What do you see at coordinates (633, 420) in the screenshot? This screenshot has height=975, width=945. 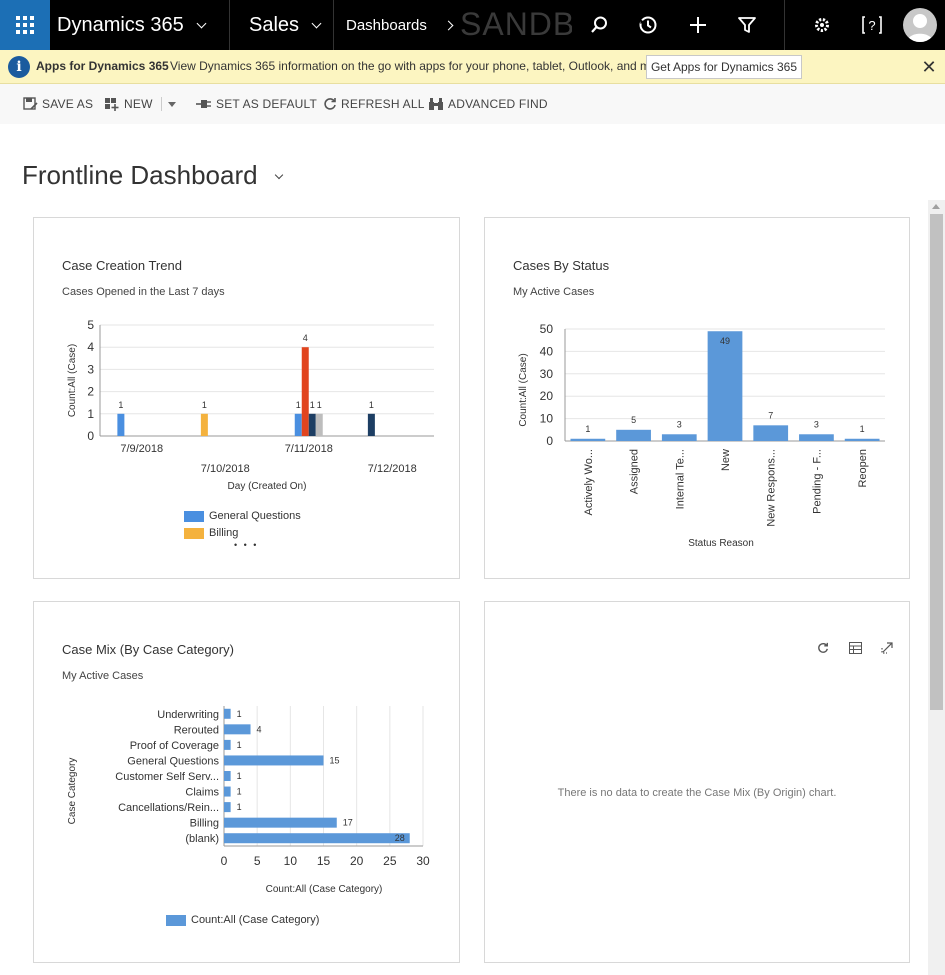 I see `data-label: 5` at bounding box center [633, 420].